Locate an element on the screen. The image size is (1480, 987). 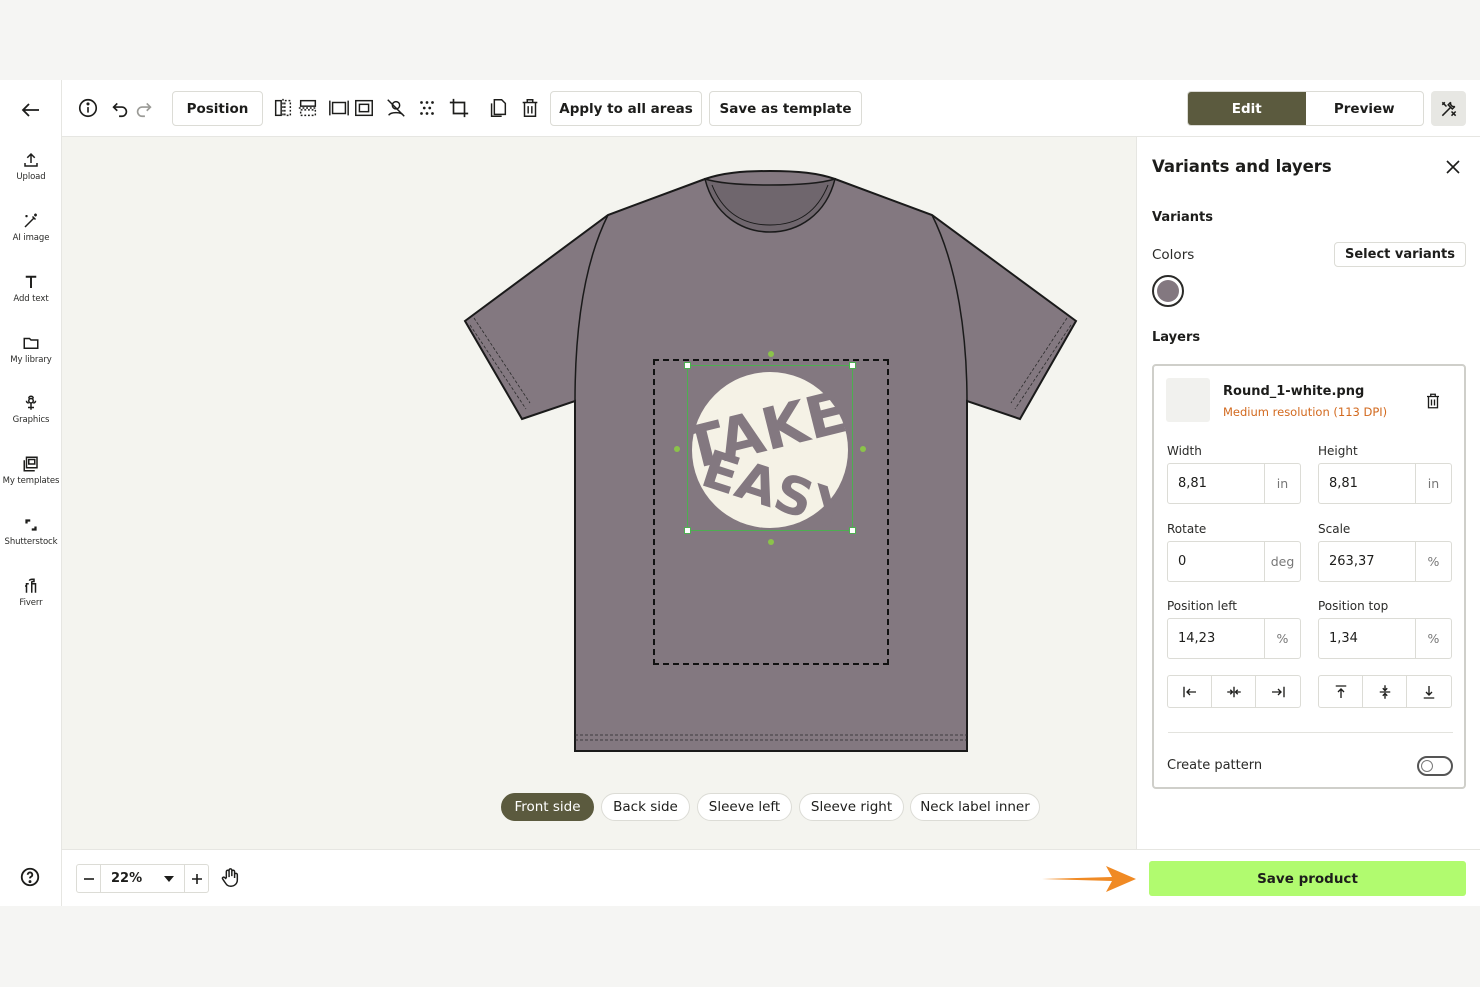
info-icon is located at coordinates (88, 108).